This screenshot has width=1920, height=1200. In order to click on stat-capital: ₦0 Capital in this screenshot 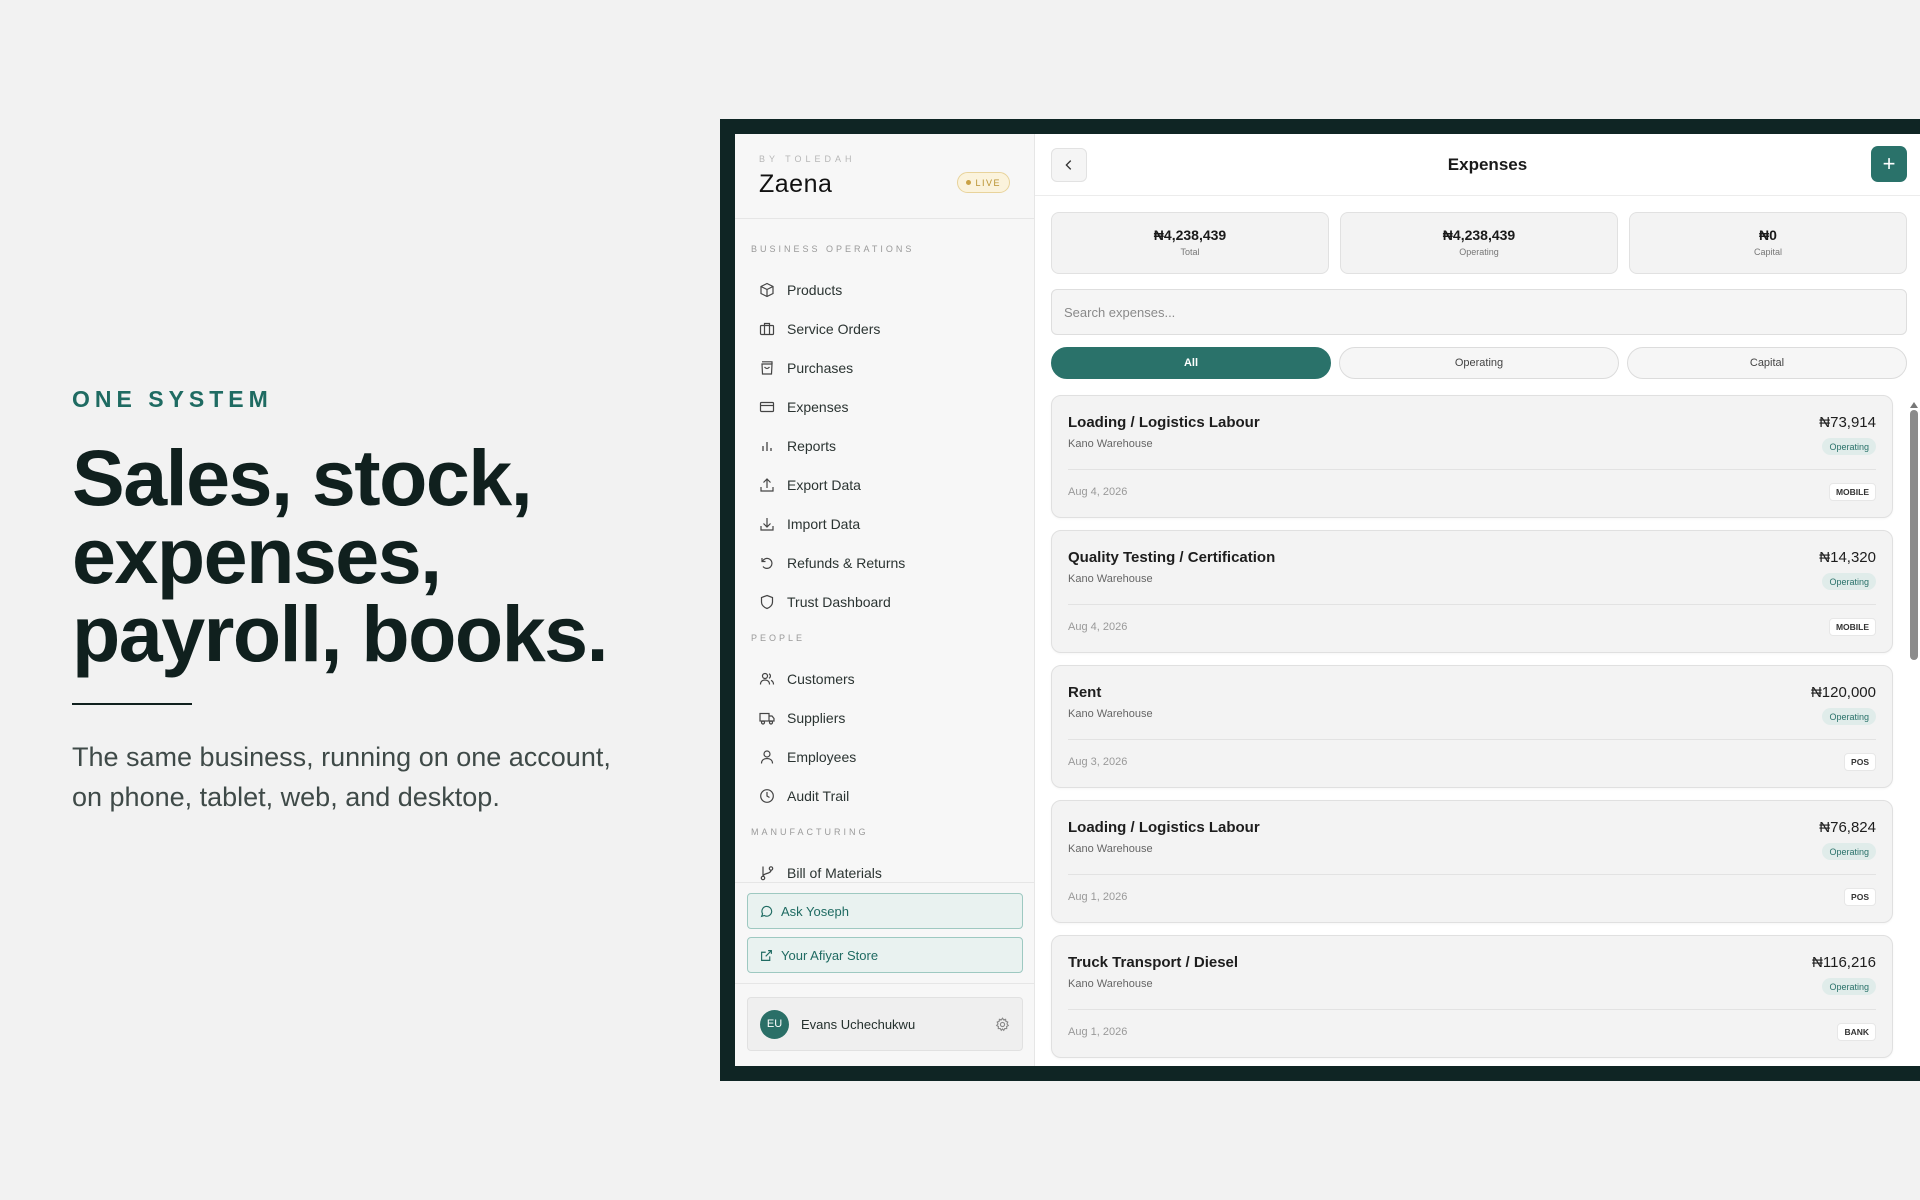, I will do `click(1768, 243)`.